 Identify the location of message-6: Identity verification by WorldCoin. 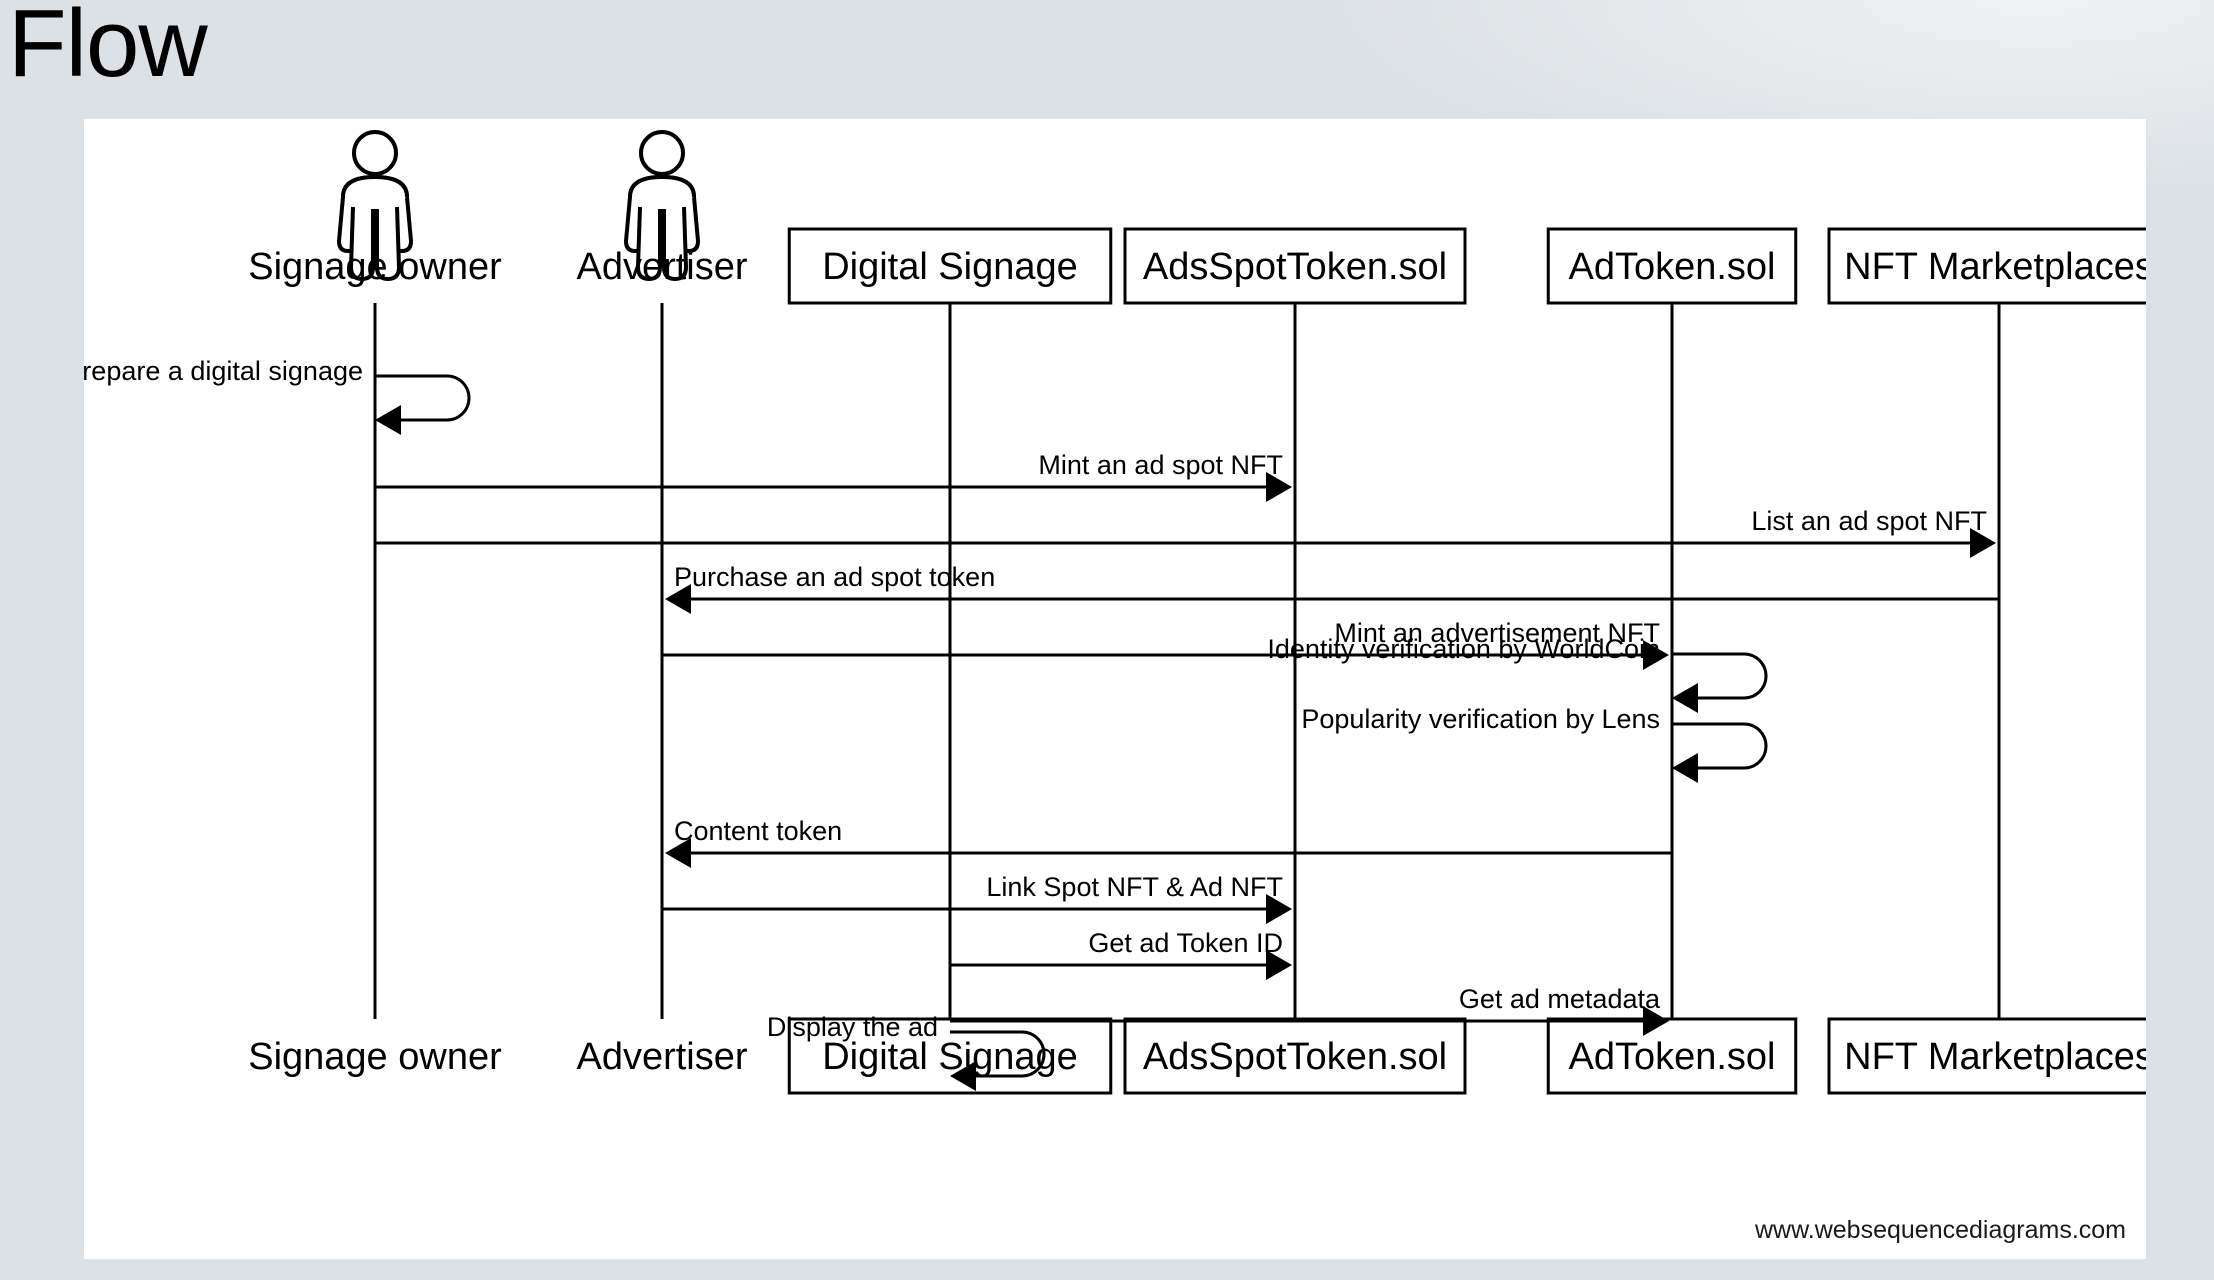
(1517, 673).